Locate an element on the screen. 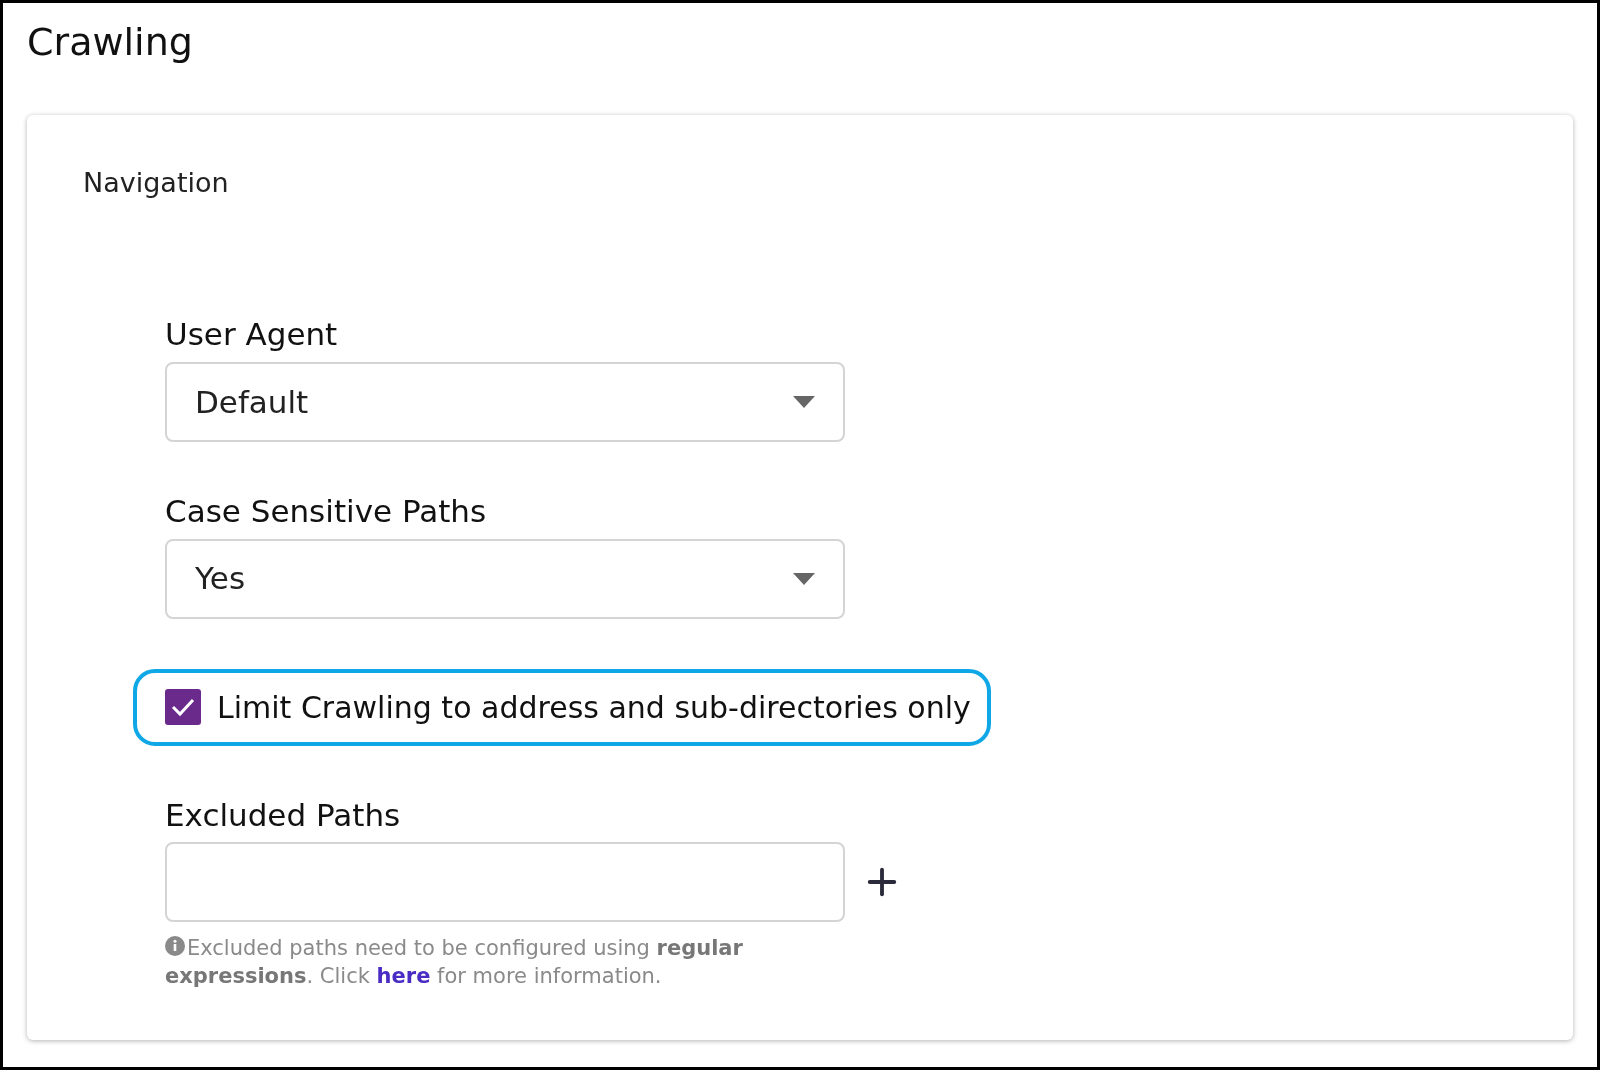  checkmark-icon is located at coordinates (183, 707).